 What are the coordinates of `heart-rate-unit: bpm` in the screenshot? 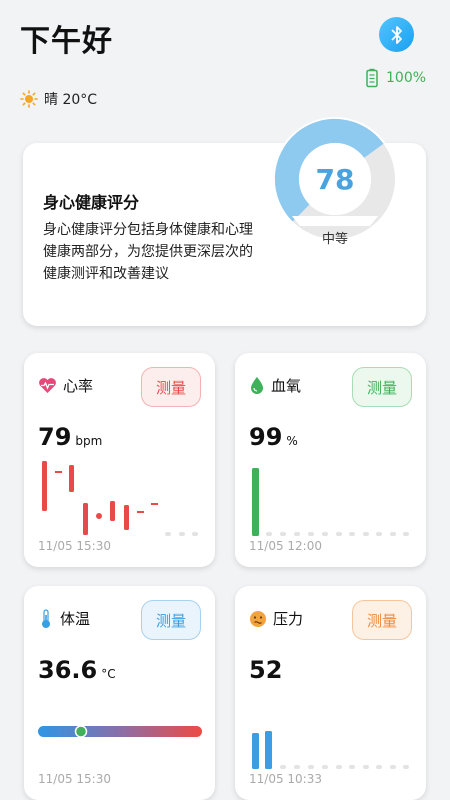 It's located at (89, 441).